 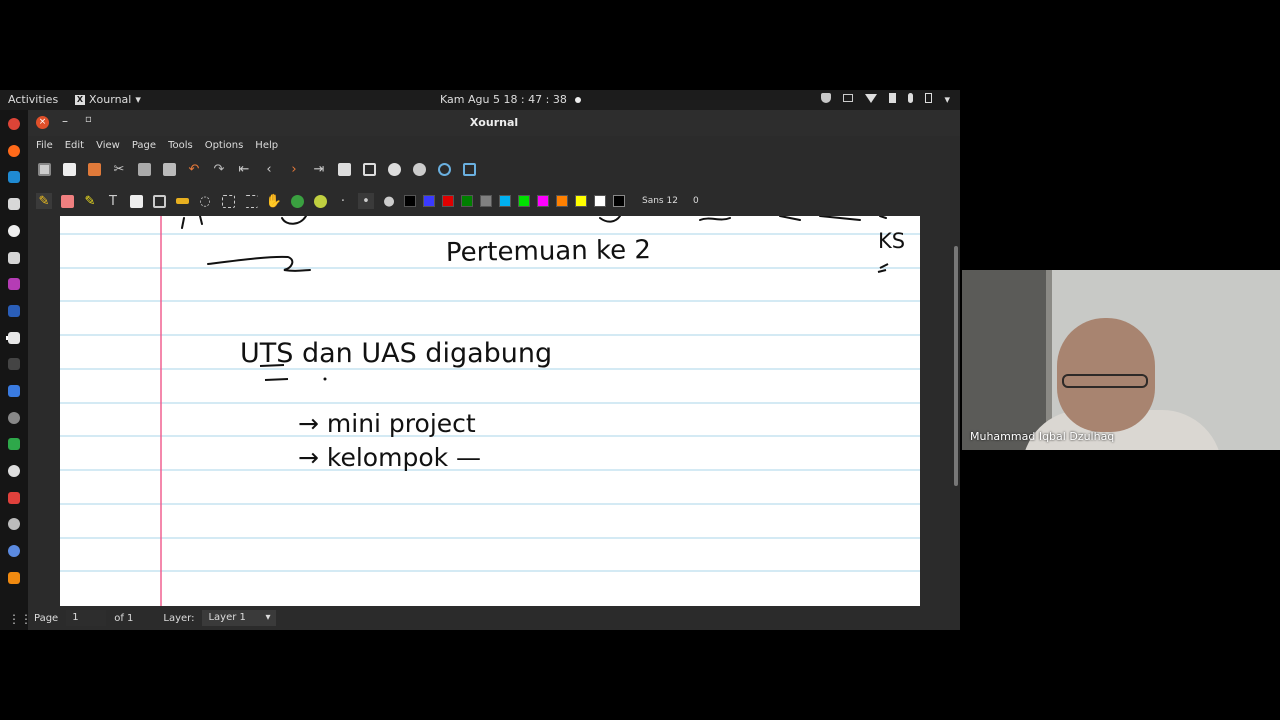 I want to click on previous-page-icon: ‹, so click(x=269, y=169).